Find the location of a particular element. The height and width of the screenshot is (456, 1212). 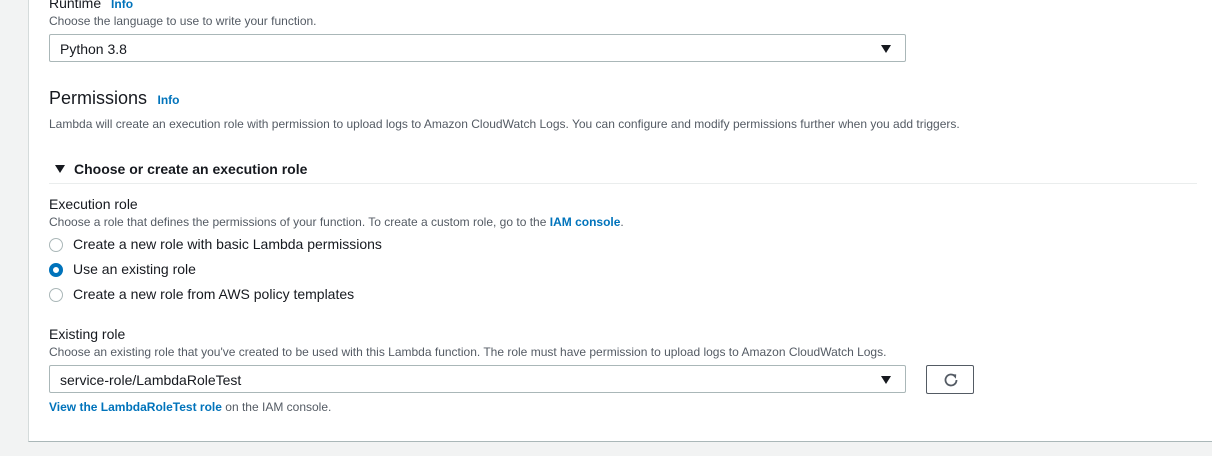

permissions-info-link: Info is located at coordinates (168, 100).